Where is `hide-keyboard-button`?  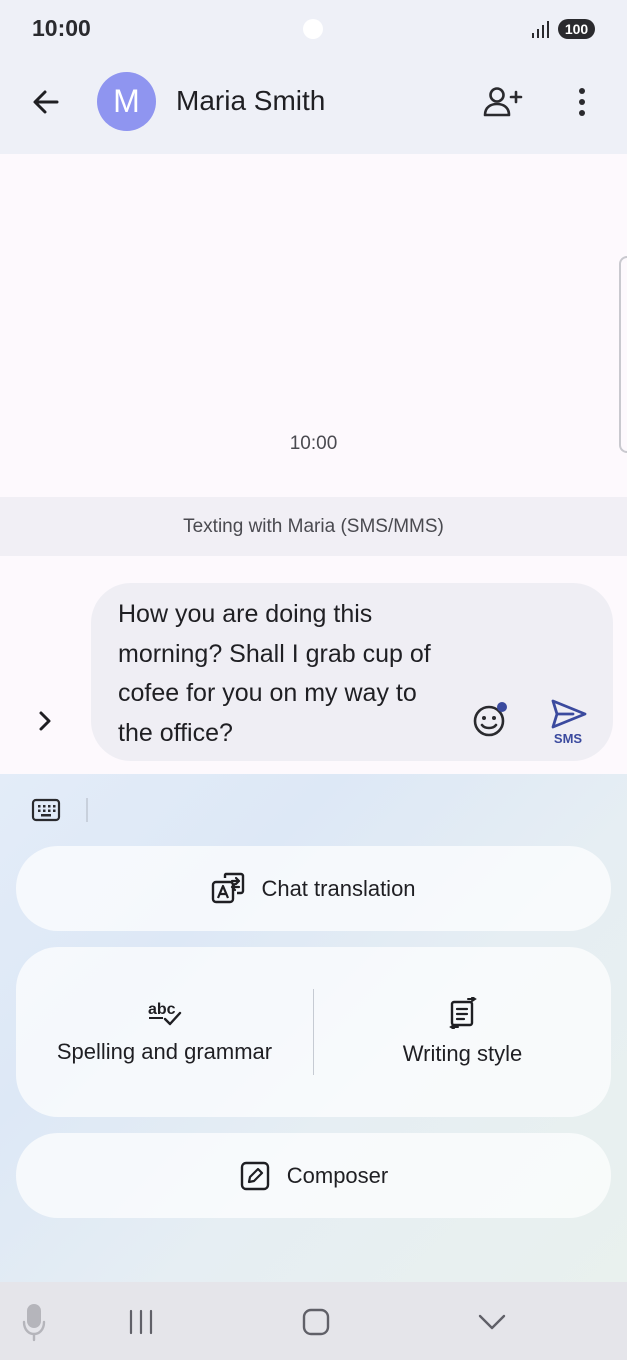 hide-keyboard-button is located at coordinates (492, 1322).